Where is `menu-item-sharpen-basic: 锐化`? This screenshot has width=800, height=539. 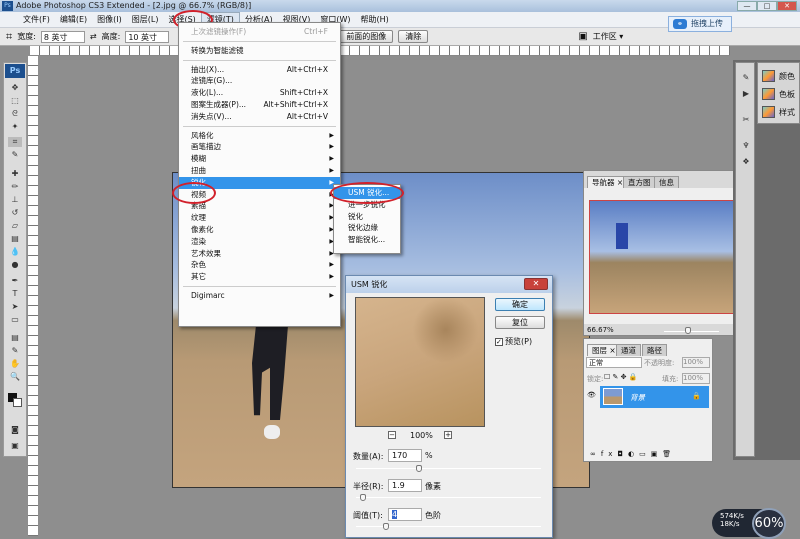 menu-item-sharpen-basic: 锐化 is located at coordinates (367, 217).